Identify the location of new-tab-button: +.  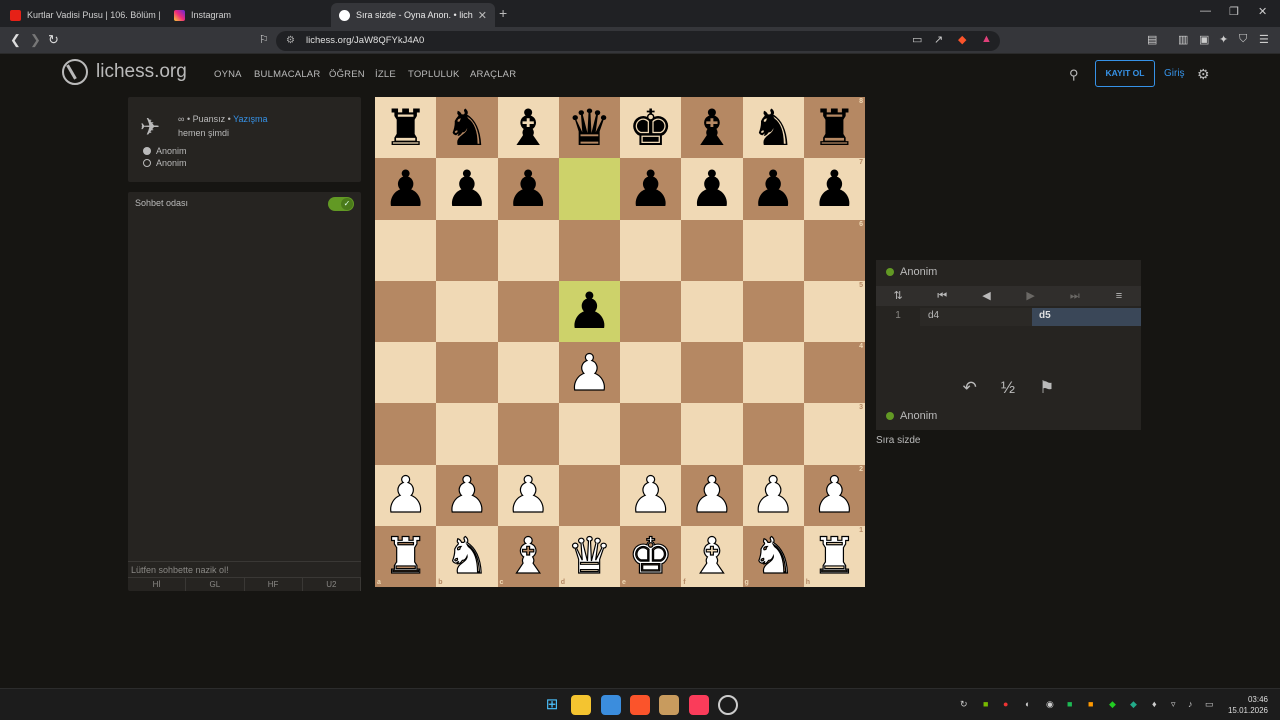
(503, 13).